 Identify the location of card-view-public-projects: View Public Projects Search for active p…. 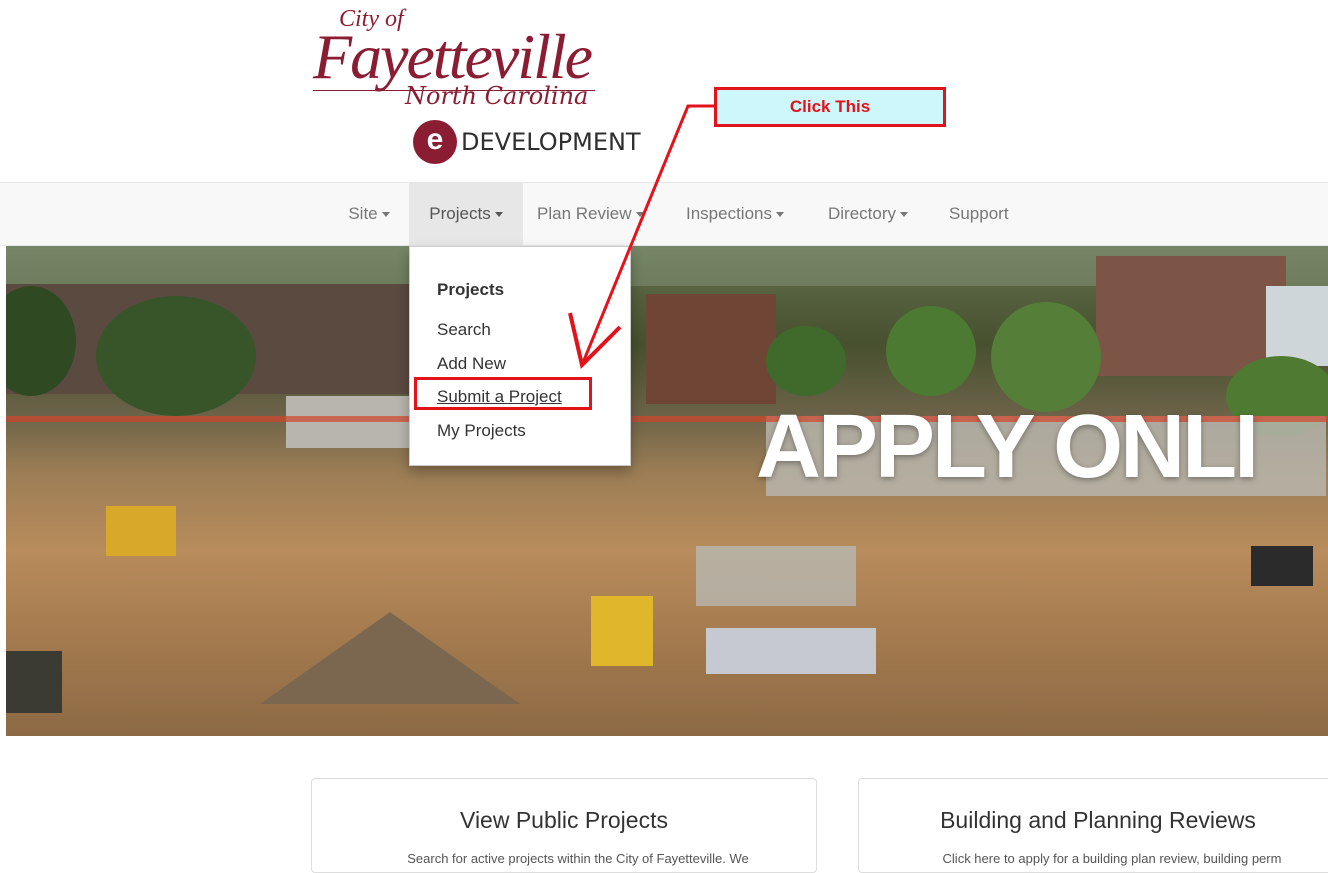
(564, 825).